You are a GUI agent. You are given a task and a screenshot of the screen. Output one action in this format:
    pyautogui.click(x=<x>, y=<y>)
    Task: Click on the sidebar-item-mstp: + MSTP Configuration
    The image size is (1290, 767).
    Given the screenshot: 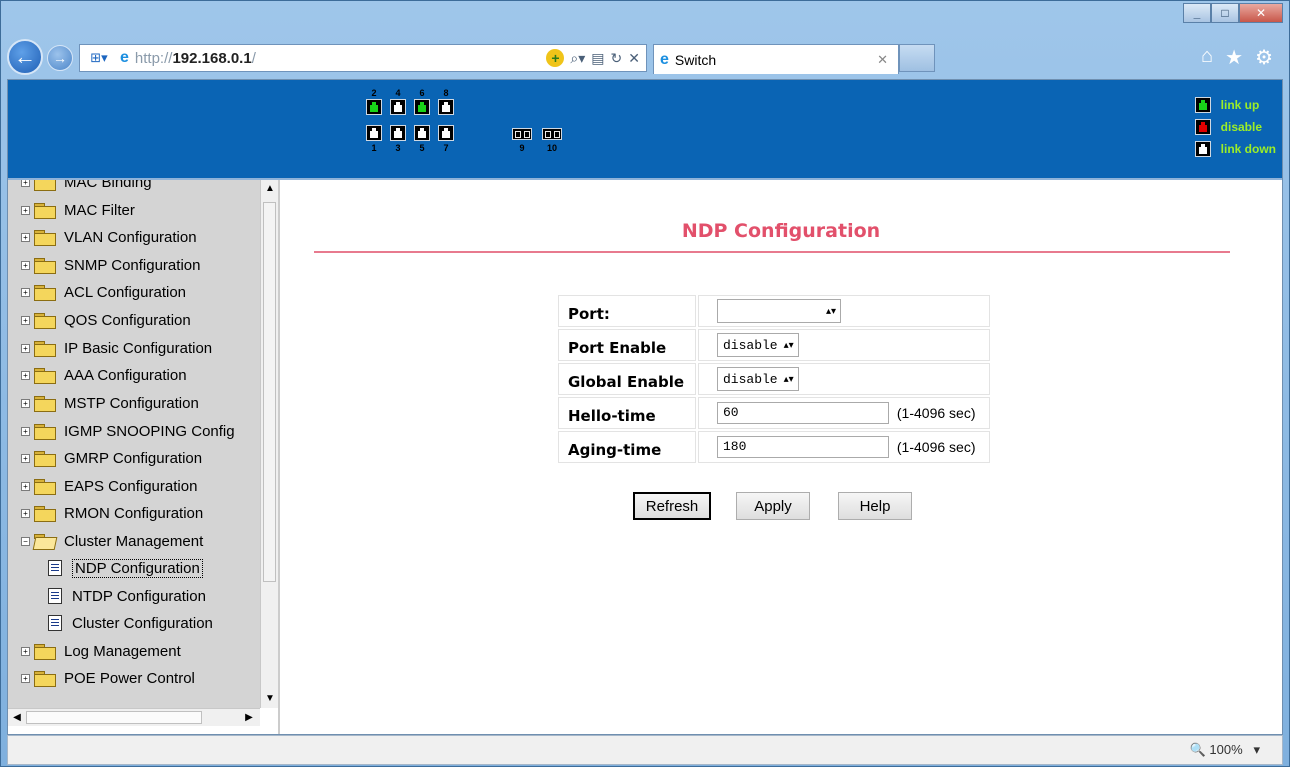 What is the action you would take?
    pyautogui.click(x=110, y=403)
    